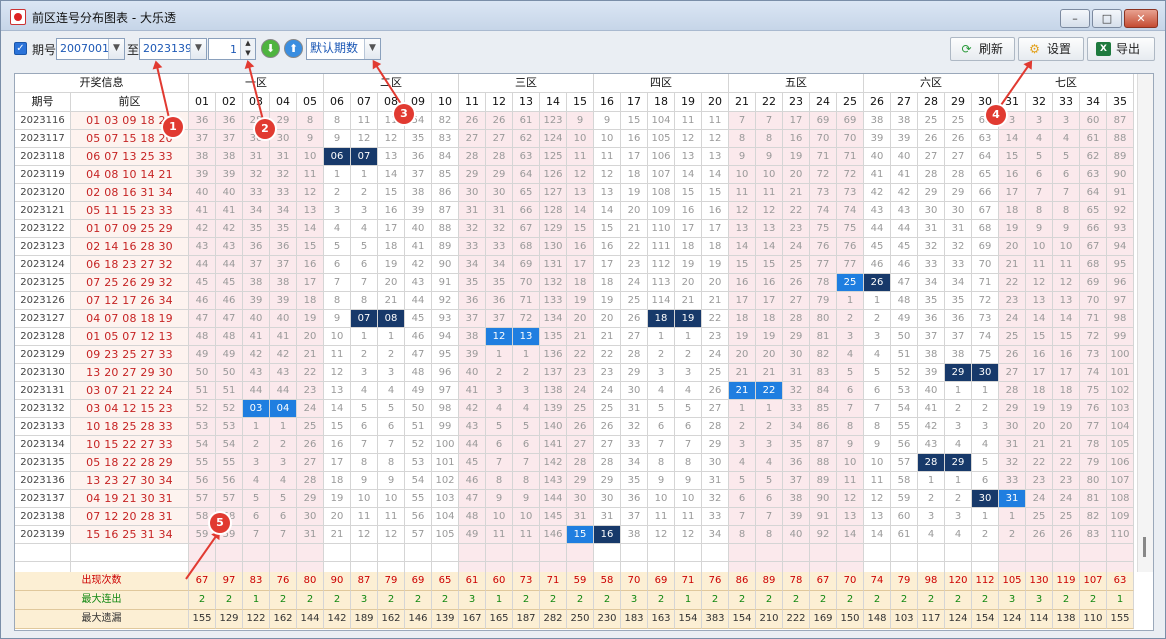 Image resolution: width=1166 pixels, height=639 pixels. I want to click on miss-cell: 132, so click(553, 283).